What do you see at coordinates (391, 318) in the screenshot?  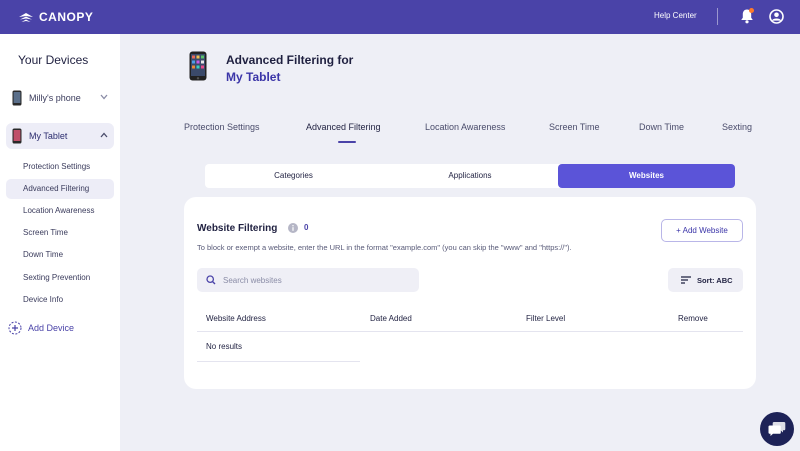 I see `column-header-date-added: Date Added` at bounding box center [391, 318].